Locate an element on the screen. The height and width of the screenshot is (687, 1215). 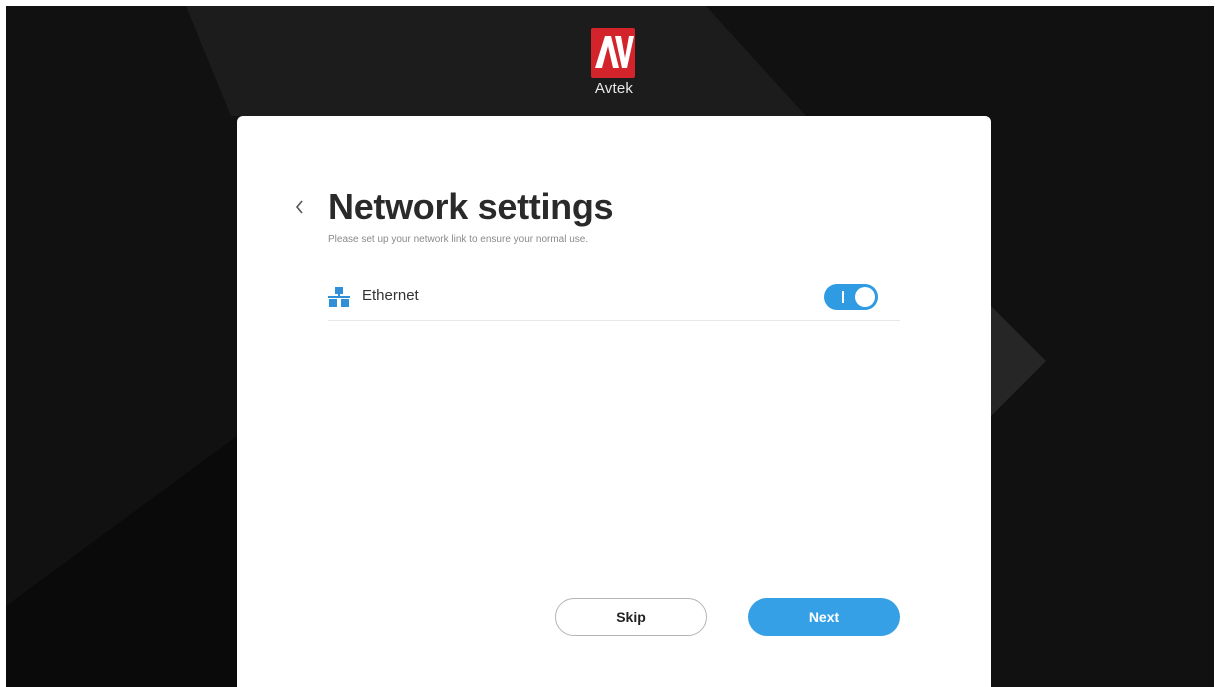
skip-button: Skip is located at coordinates (631, 617).